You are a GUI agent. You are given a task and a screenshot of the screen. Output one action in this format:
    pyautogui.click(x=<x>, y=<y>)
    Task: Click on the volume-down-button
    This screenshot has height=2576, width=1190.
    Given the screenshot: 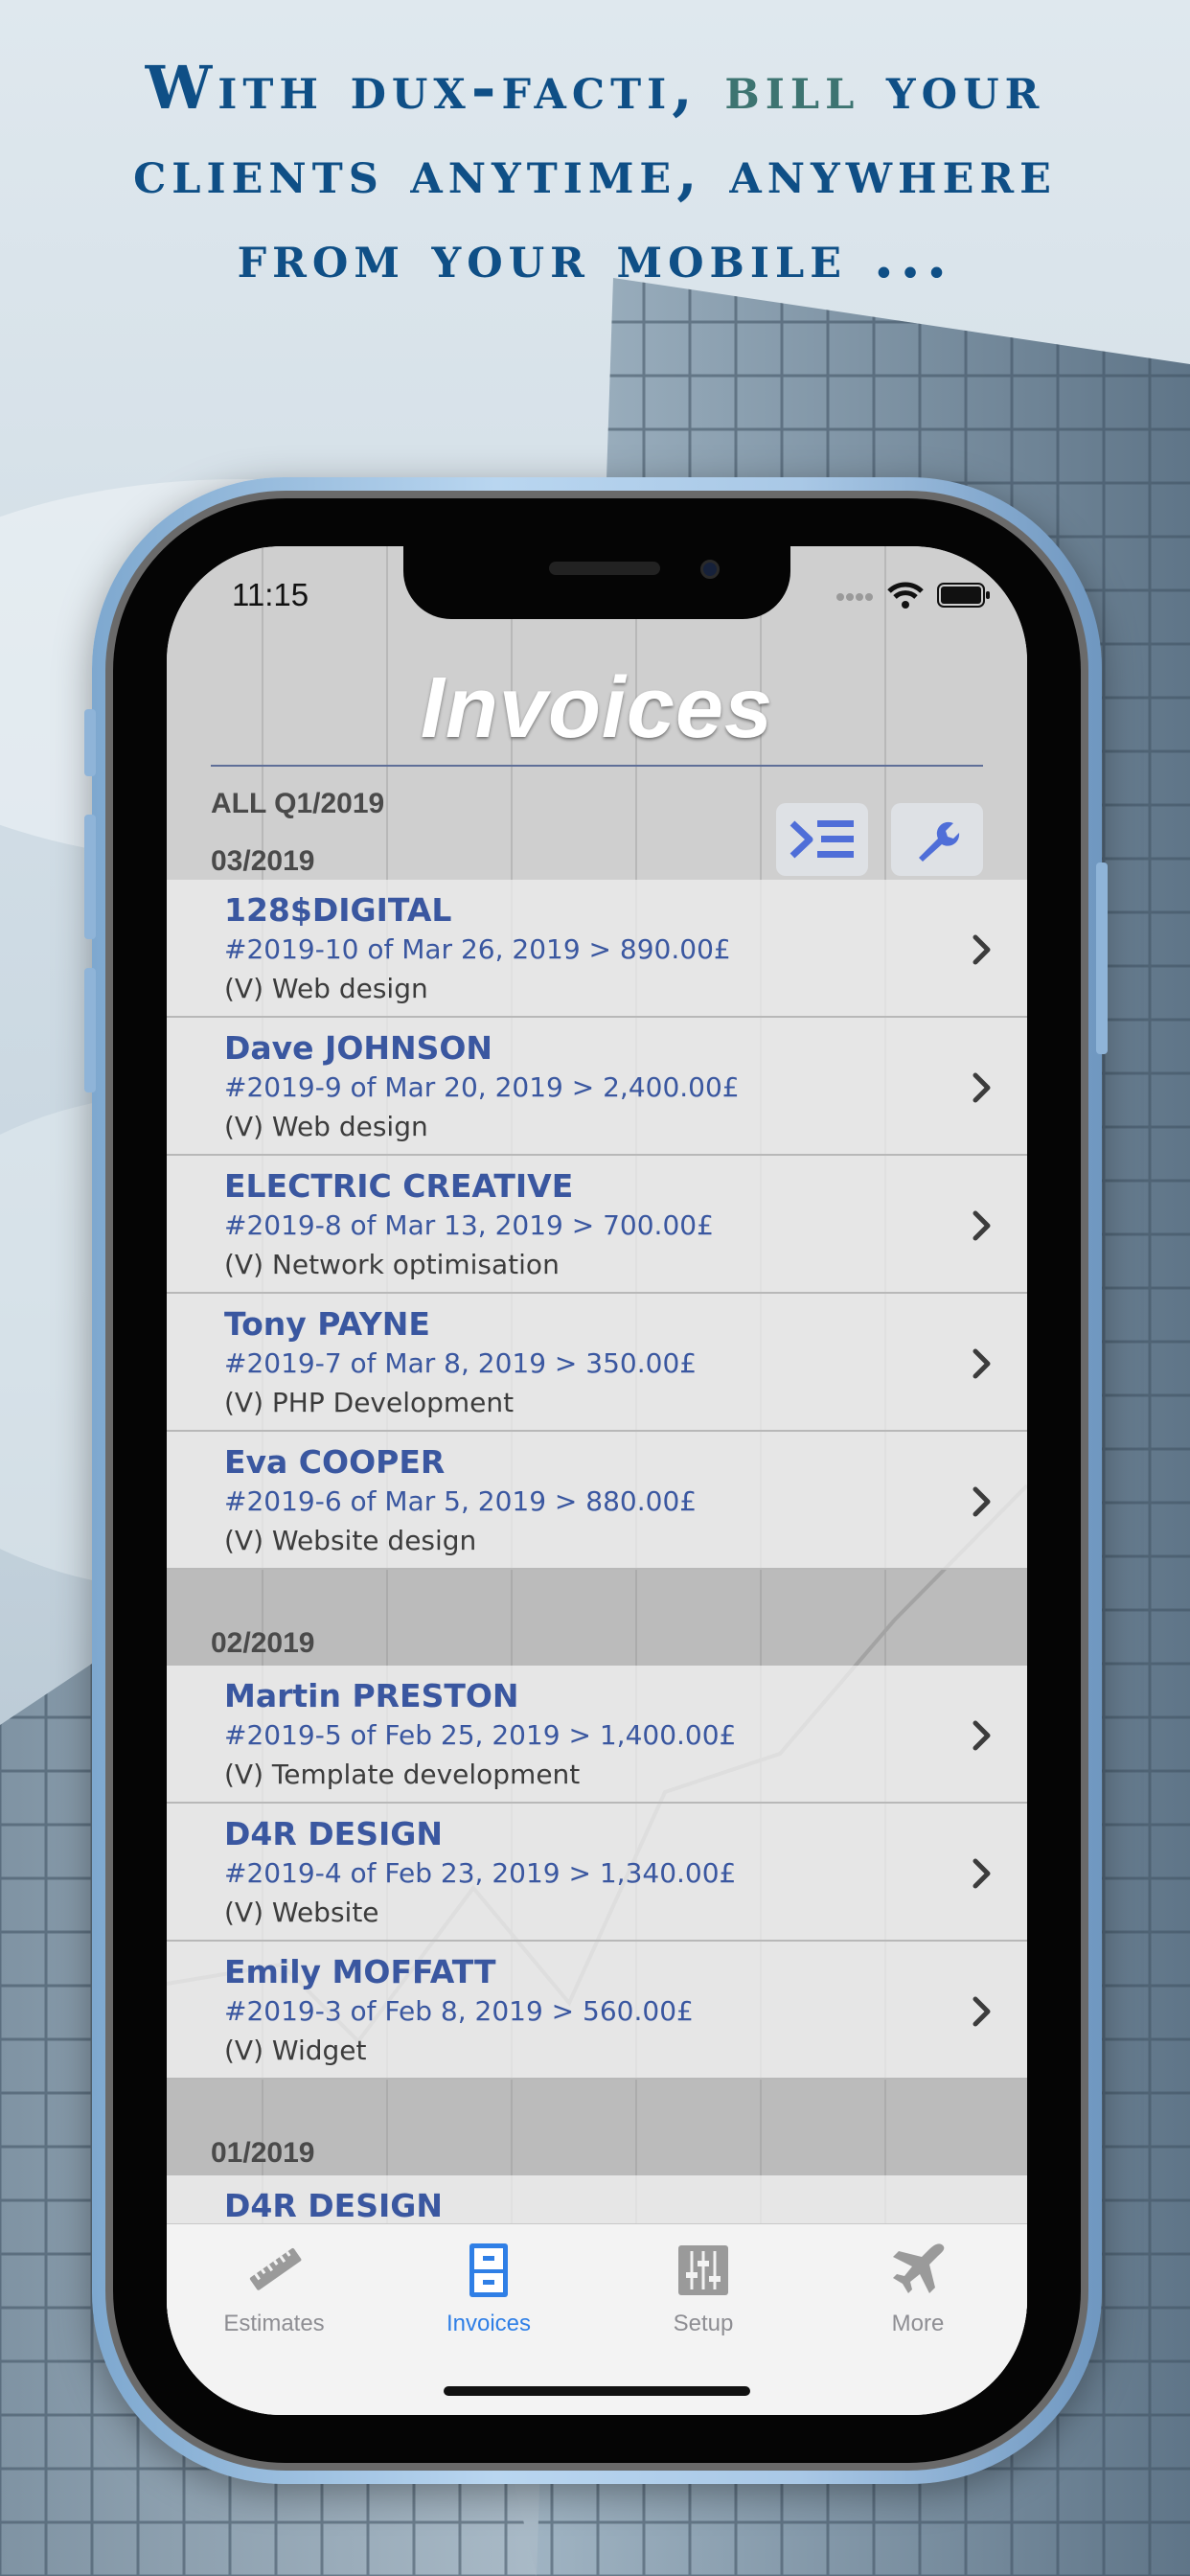 What is the action you would take?
    pyautogui.click(x=90, y=1030)
    